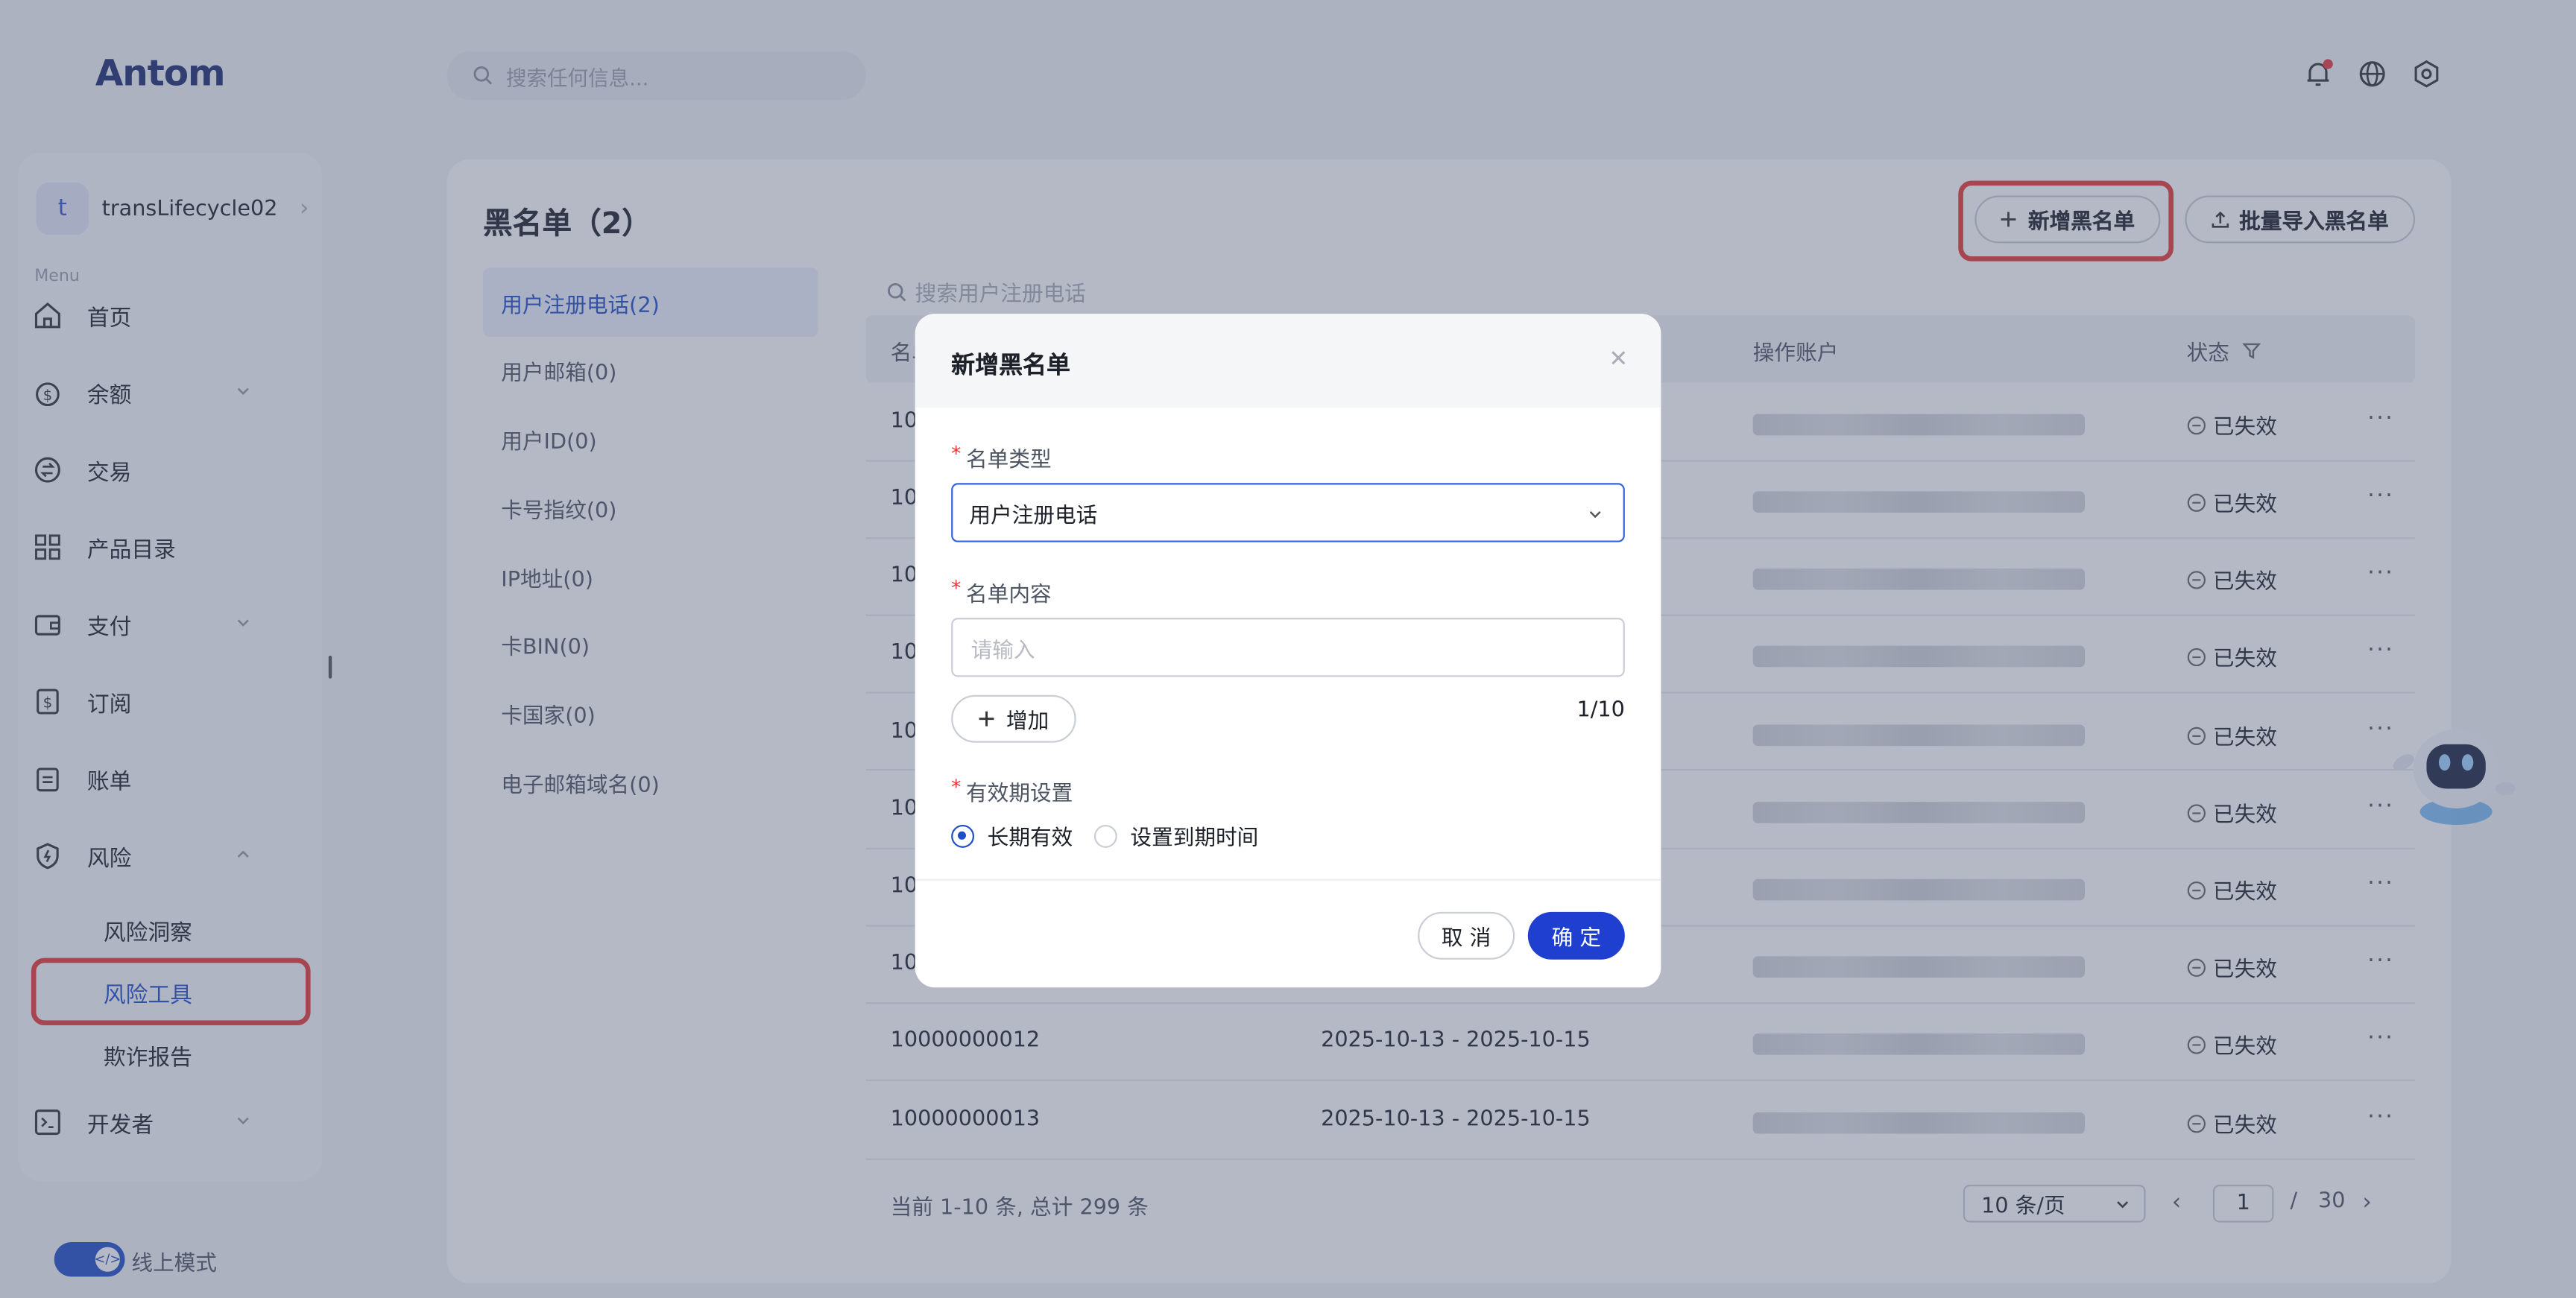  Describe the element at coordinates (987, 718) in the screenshot. I see `plus-icon` at that location.